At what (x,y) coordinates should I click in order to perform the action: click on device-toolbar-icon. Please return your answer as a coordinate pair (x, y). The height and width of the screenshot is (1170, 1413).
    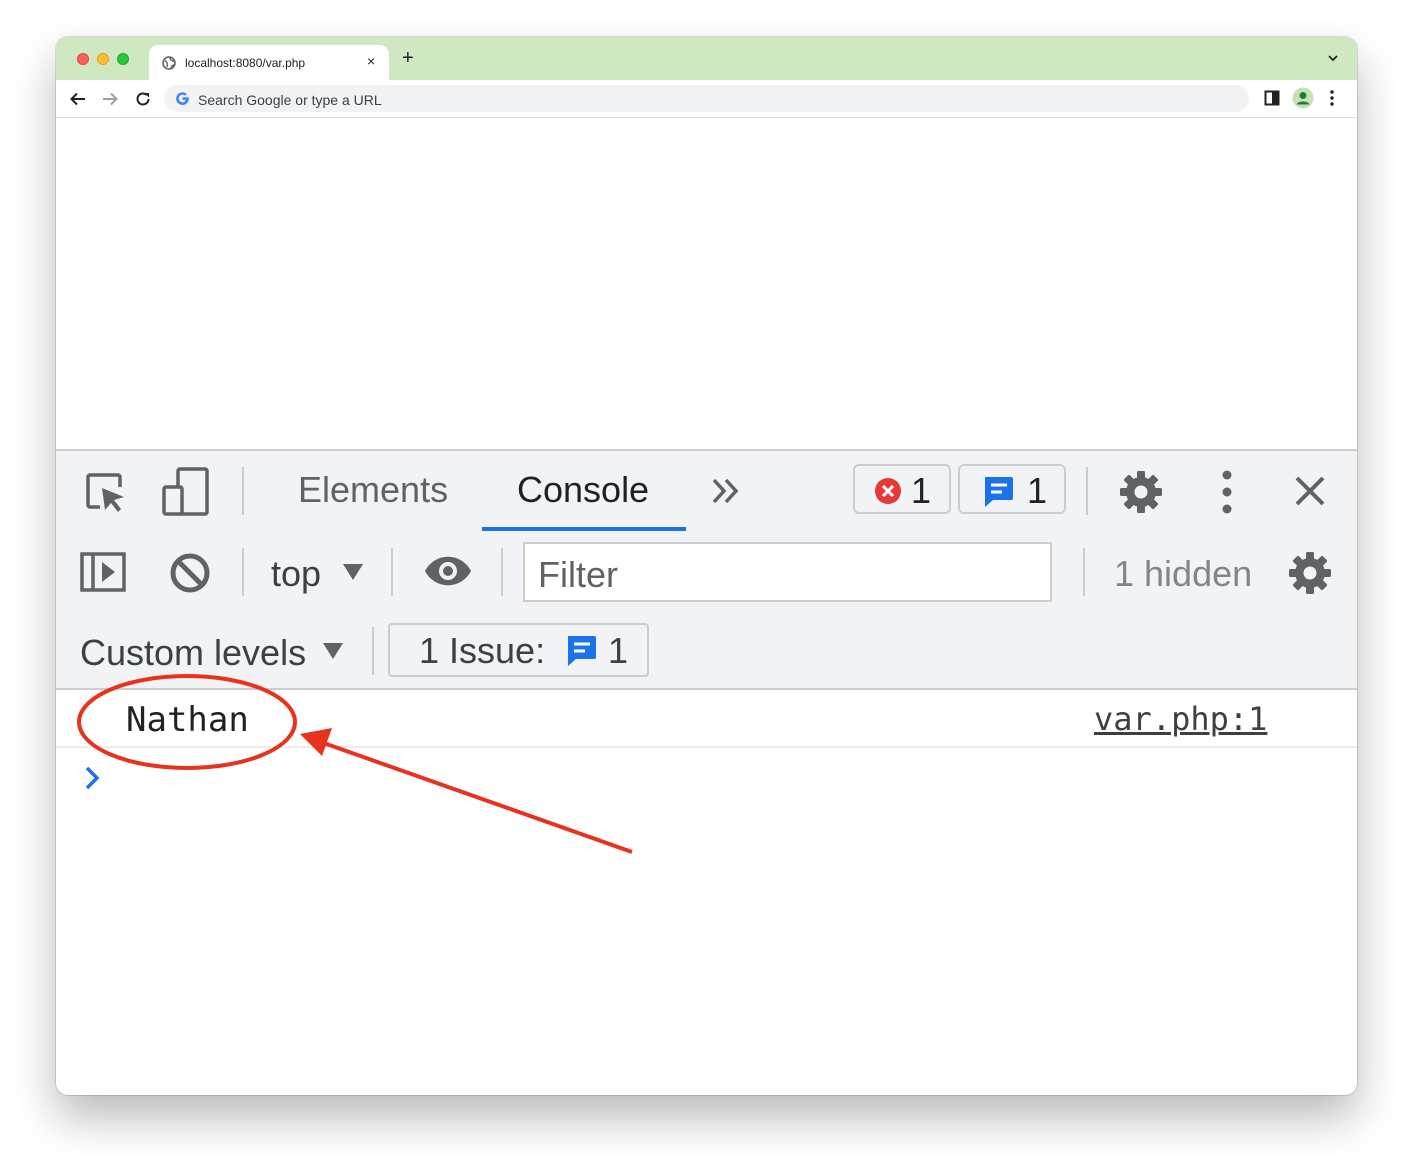
    Looking at the image, I should click on (186, 492).